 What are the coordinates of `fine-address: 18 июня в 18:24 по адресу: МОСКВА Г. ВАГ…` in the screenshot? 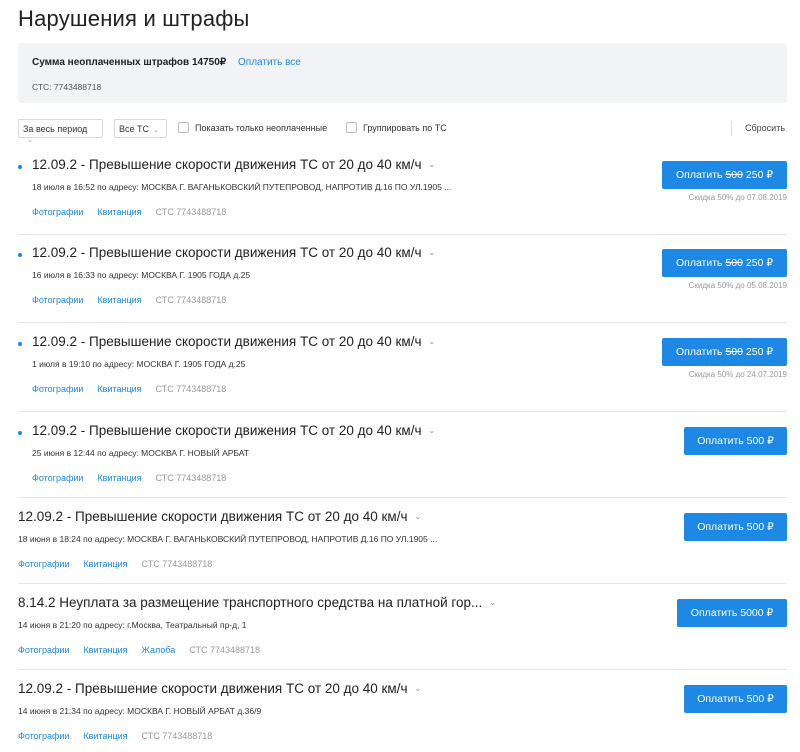 It's located at (228, 539).